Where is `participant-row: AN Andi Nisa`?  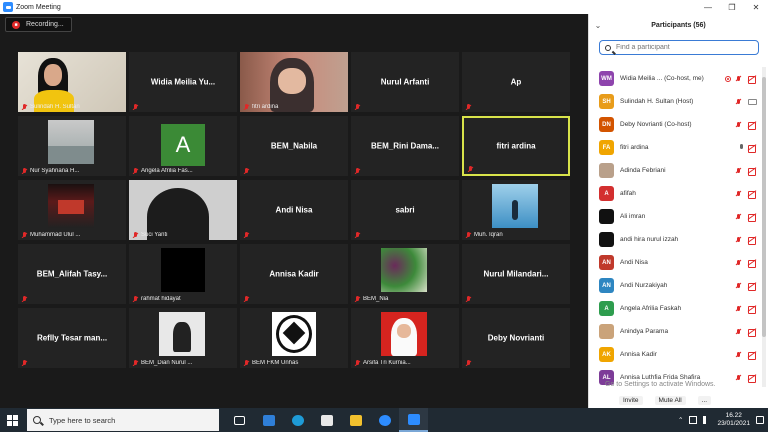
participant-row: AN Andi Nisa is located at coordinates (675, 262).